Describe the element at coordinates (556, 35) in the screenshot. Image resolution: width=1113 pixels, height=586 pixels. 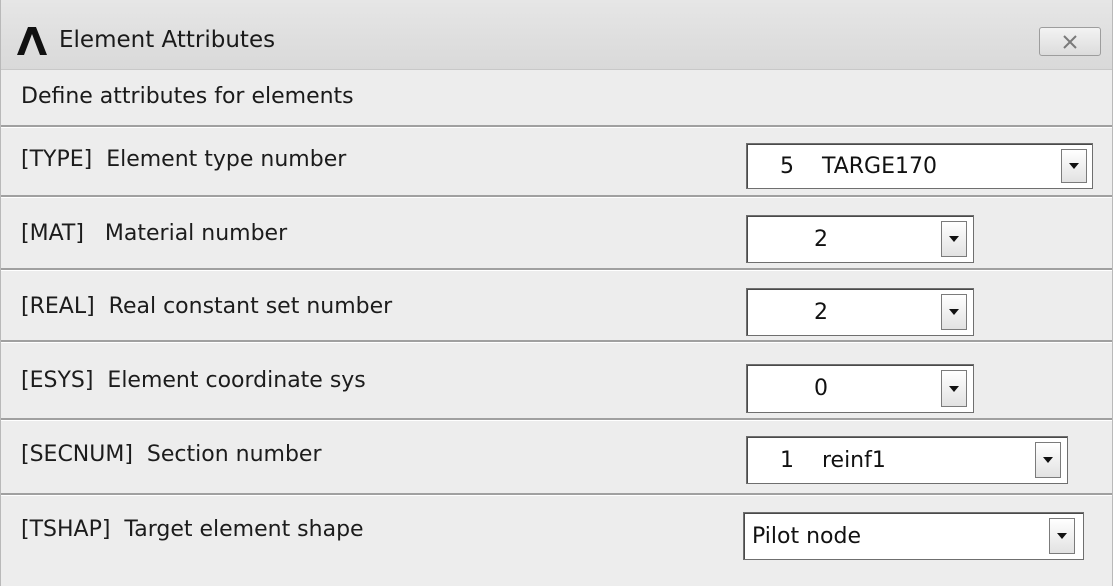
I see `title-bar: Element Attributes` at that location.